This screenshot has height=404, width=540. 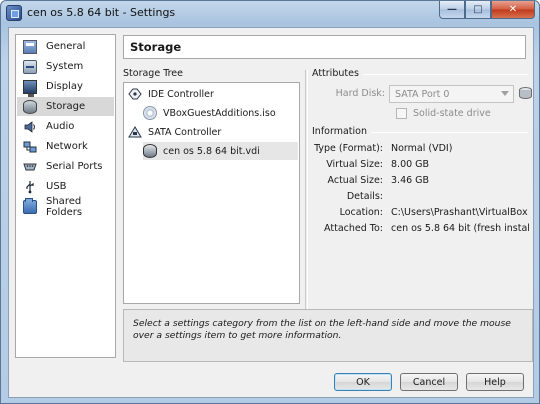 I want to click on attributes-label: Attributes, so click(x=335, y=73).